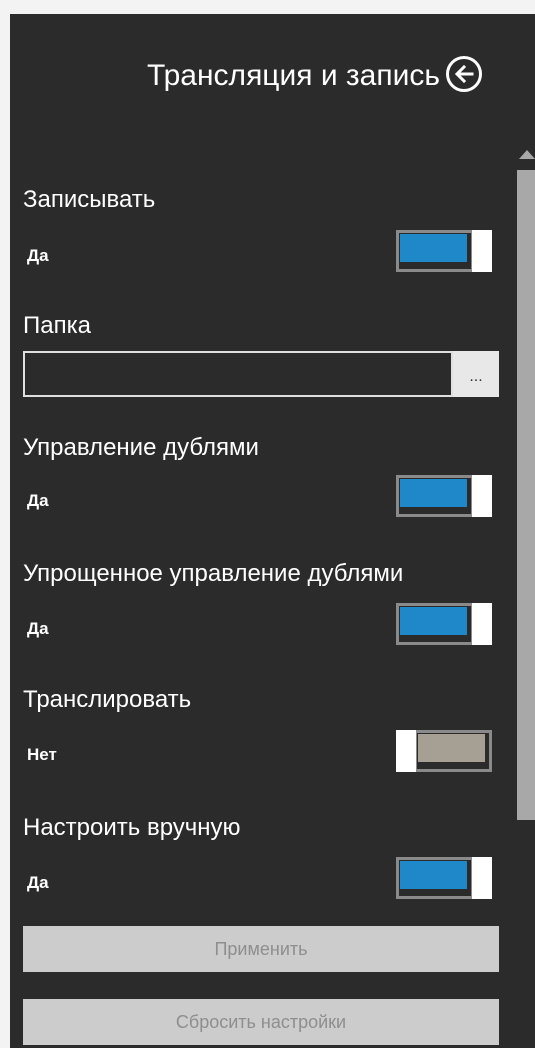 This screenshot has width=535, height=1048. I want to click on broadcast-toggle, so click(444, 751).